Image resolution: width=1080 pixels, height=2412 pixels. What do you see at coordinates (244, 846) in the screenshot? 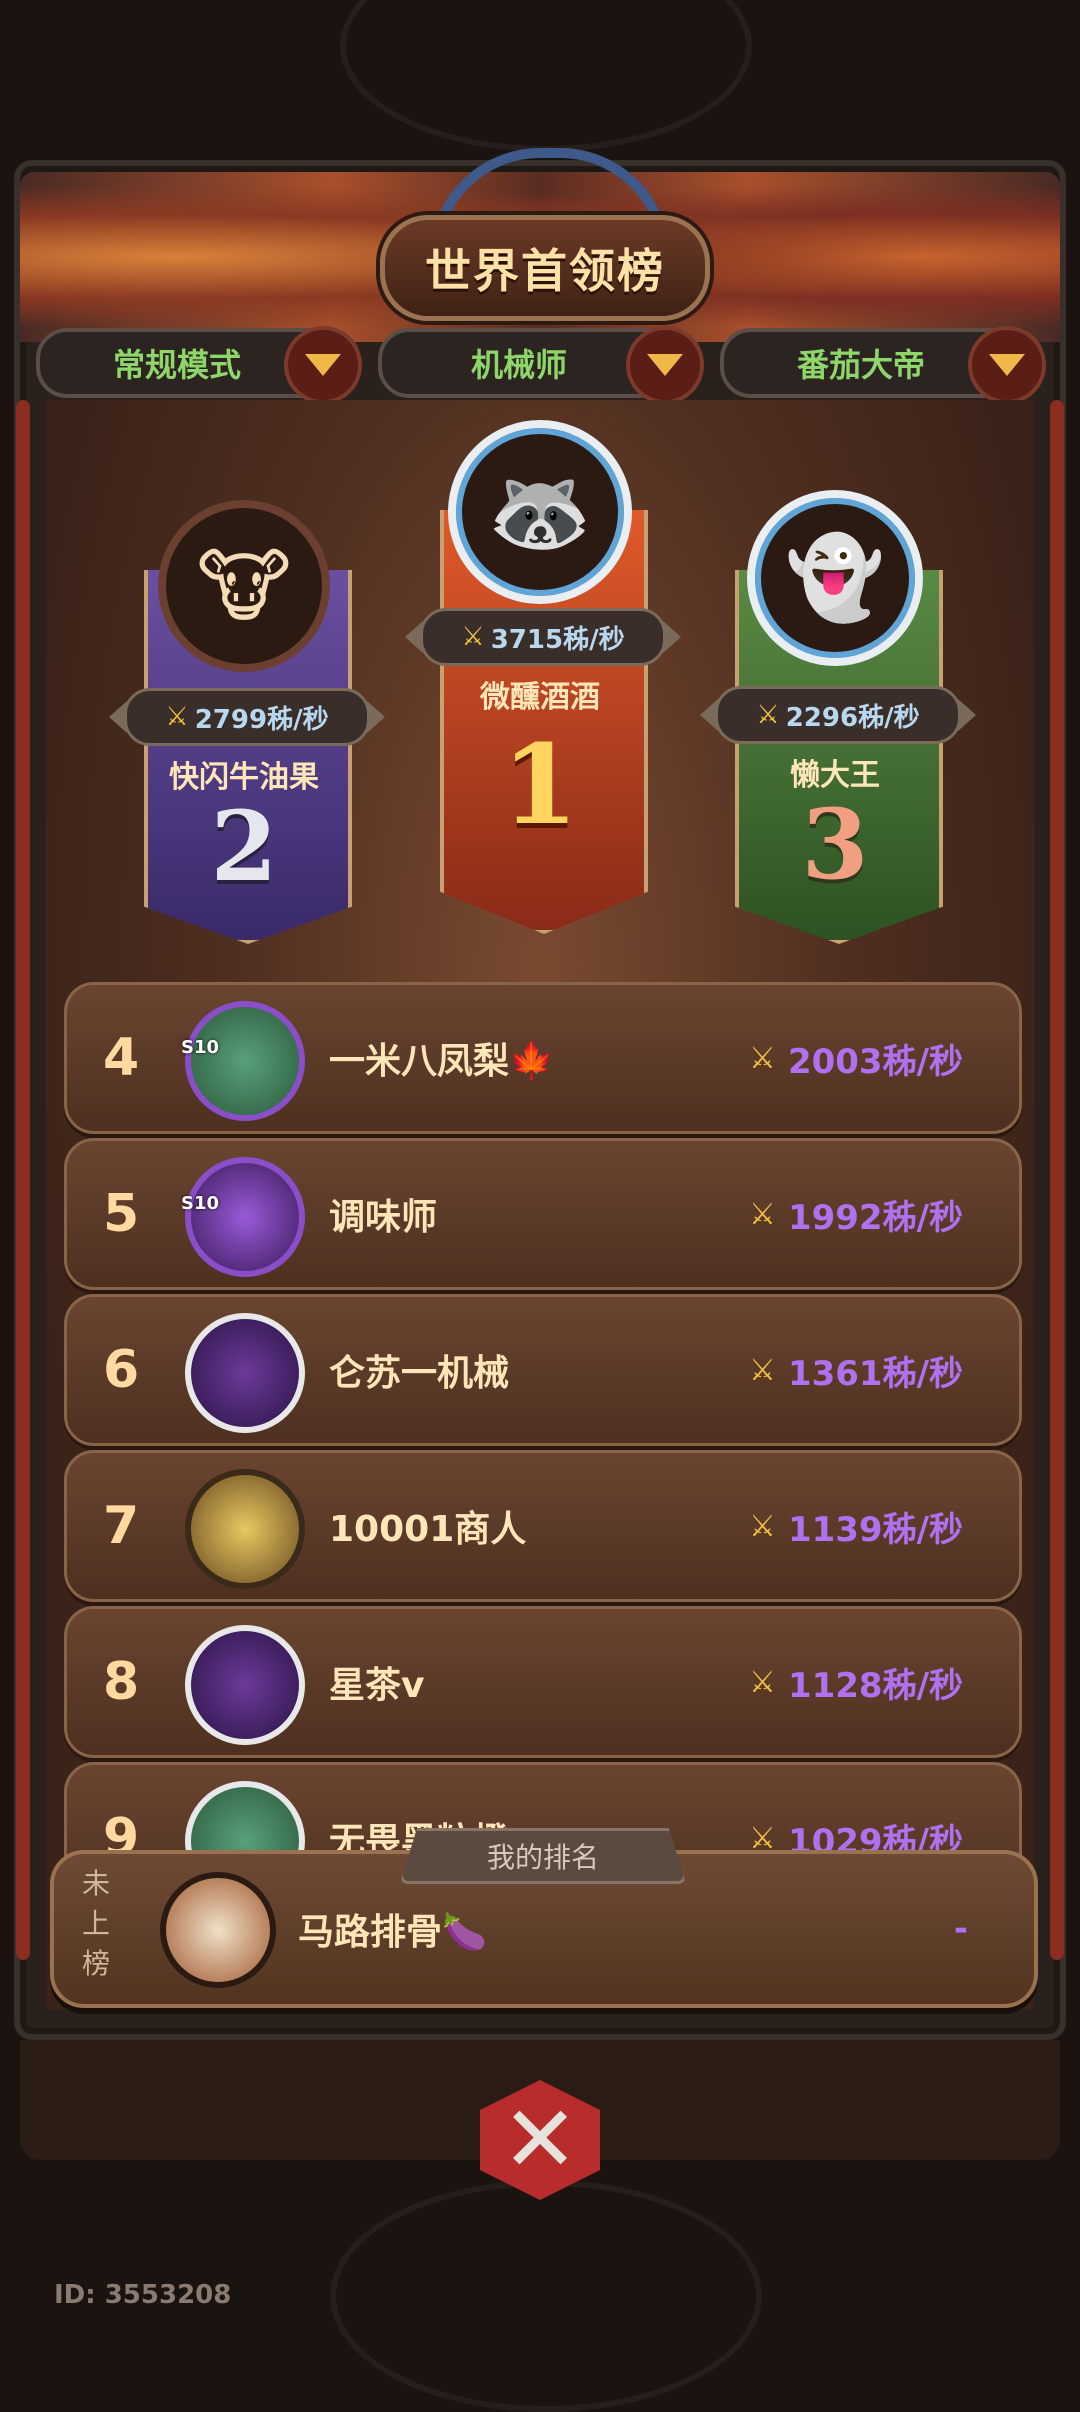
I see `second-rank: 2` at bounding box center [244, 846].